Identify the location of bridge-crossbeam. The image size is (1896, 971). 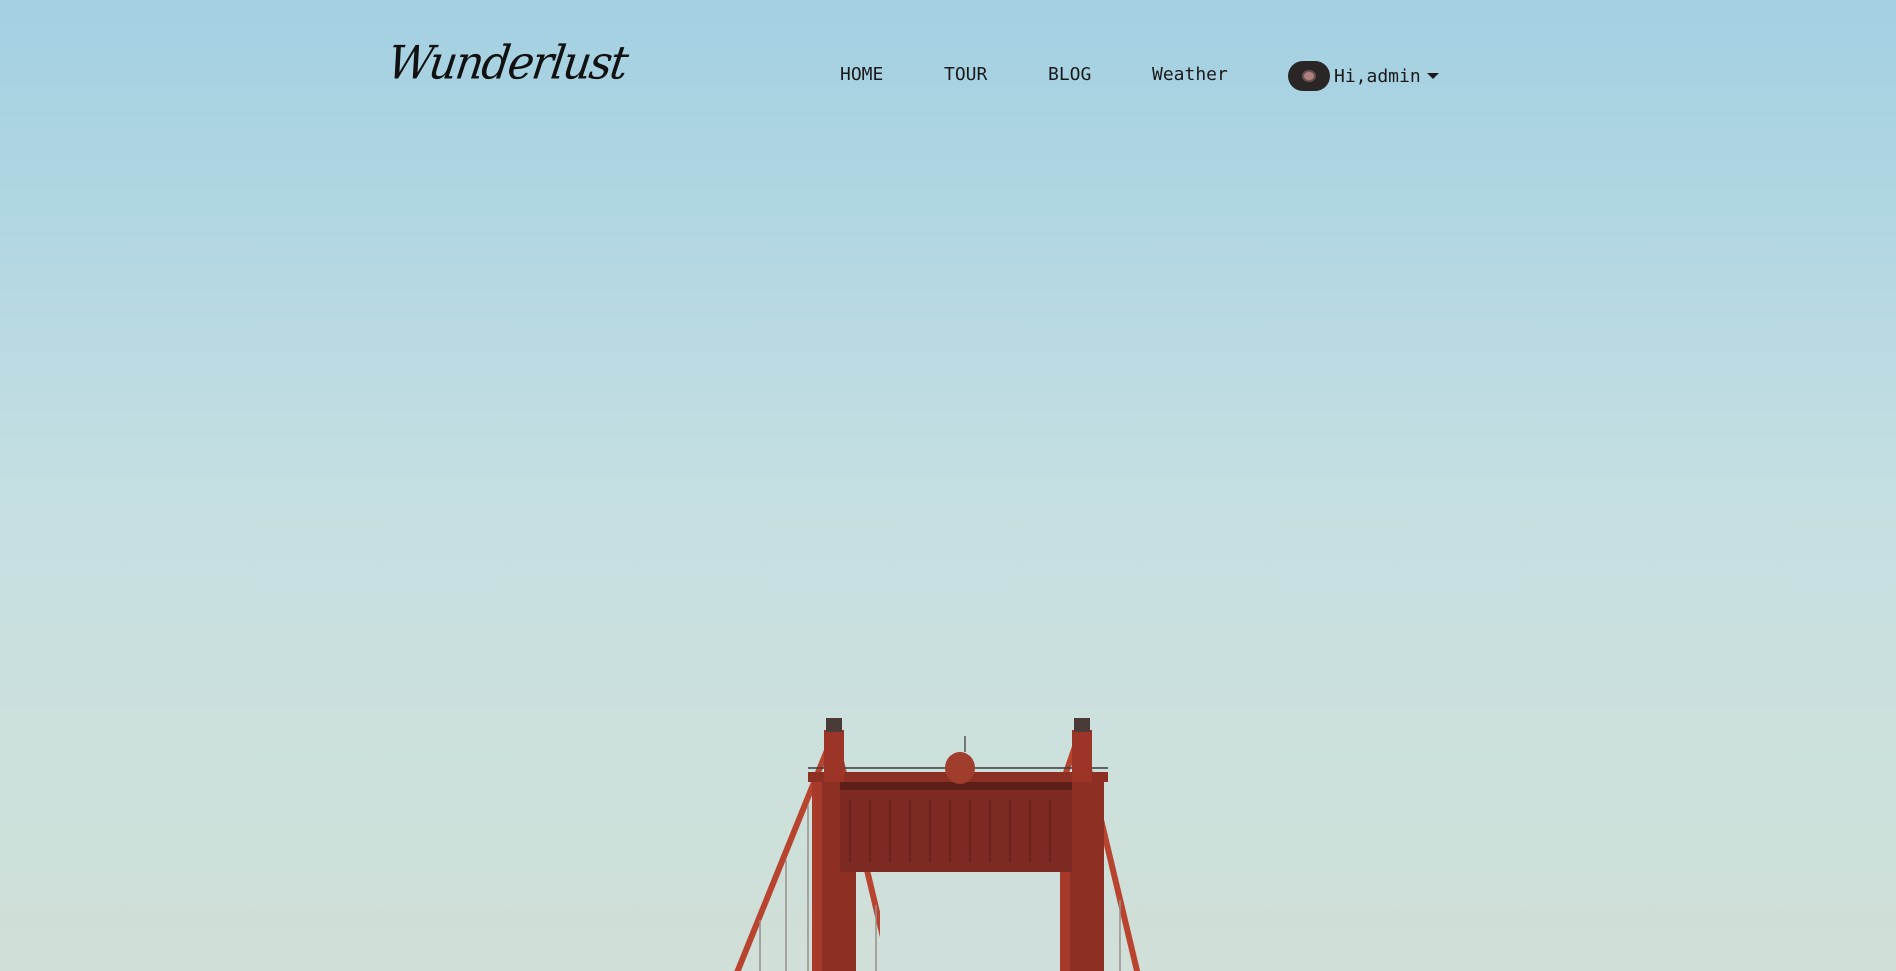
(956, 827).